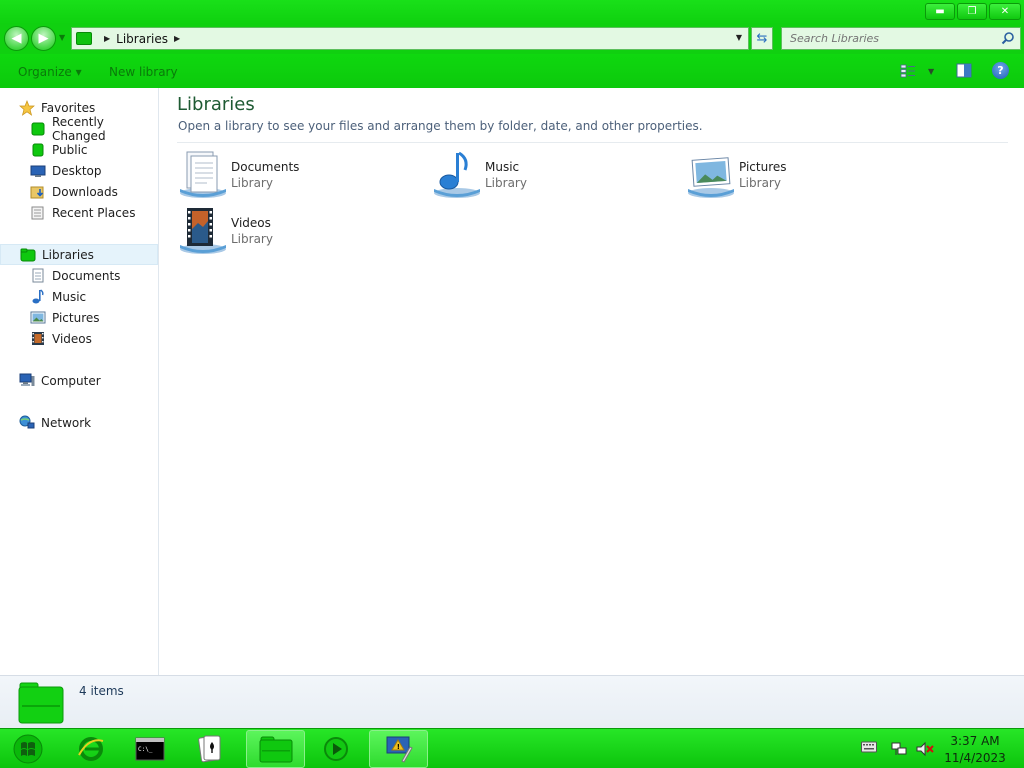 The width and height of the screenshot is (1024, 768). Describe the element at coordinates (27, 381) in the screenshot. I see `computer-icon` at that location.